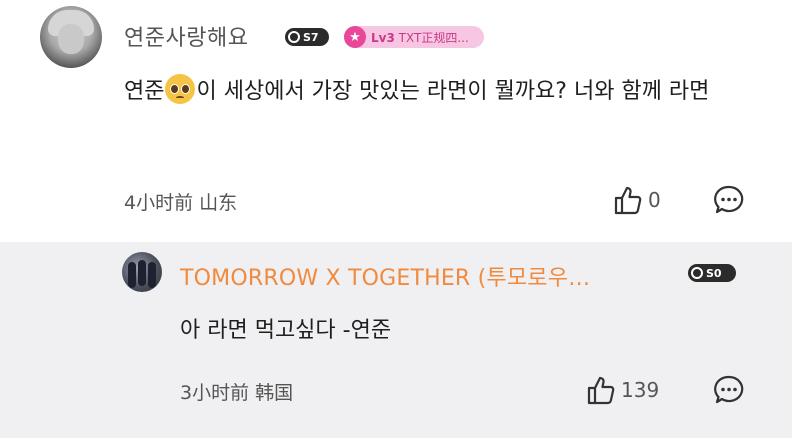 Image resolution: width=792 pixels, height=438 pixels. I want to click on avatar, so click(71, 37).